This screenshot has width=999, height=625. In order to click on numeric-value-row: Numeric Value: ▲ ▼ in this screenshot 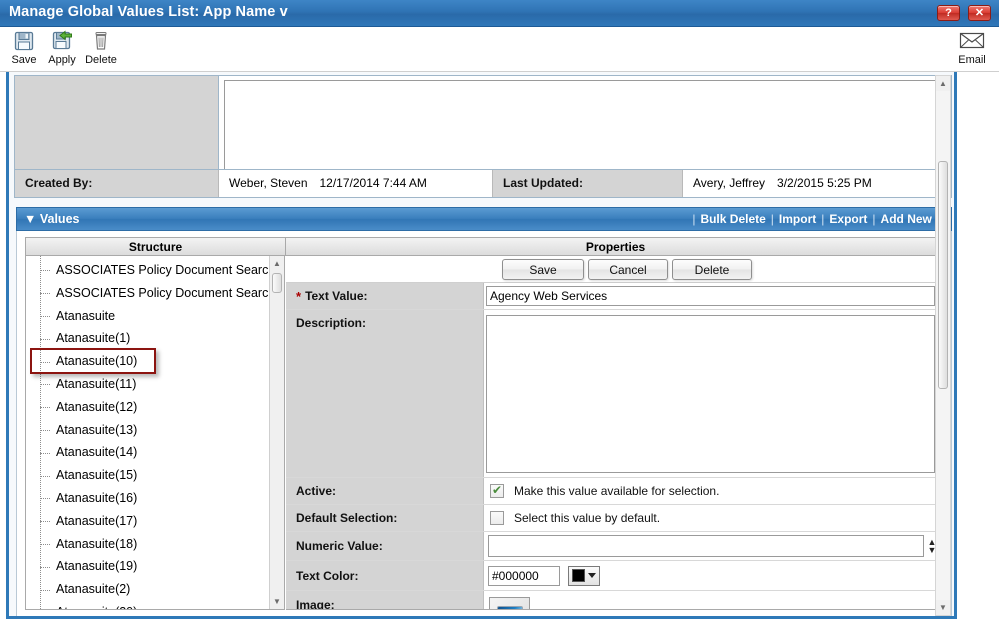, I will do `click(615, 546)`.